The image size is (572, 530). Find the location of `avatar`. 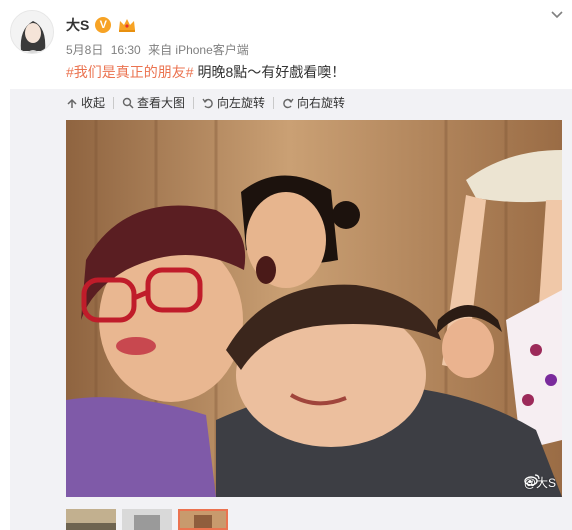

avatar is located at coordinates (32, 32).